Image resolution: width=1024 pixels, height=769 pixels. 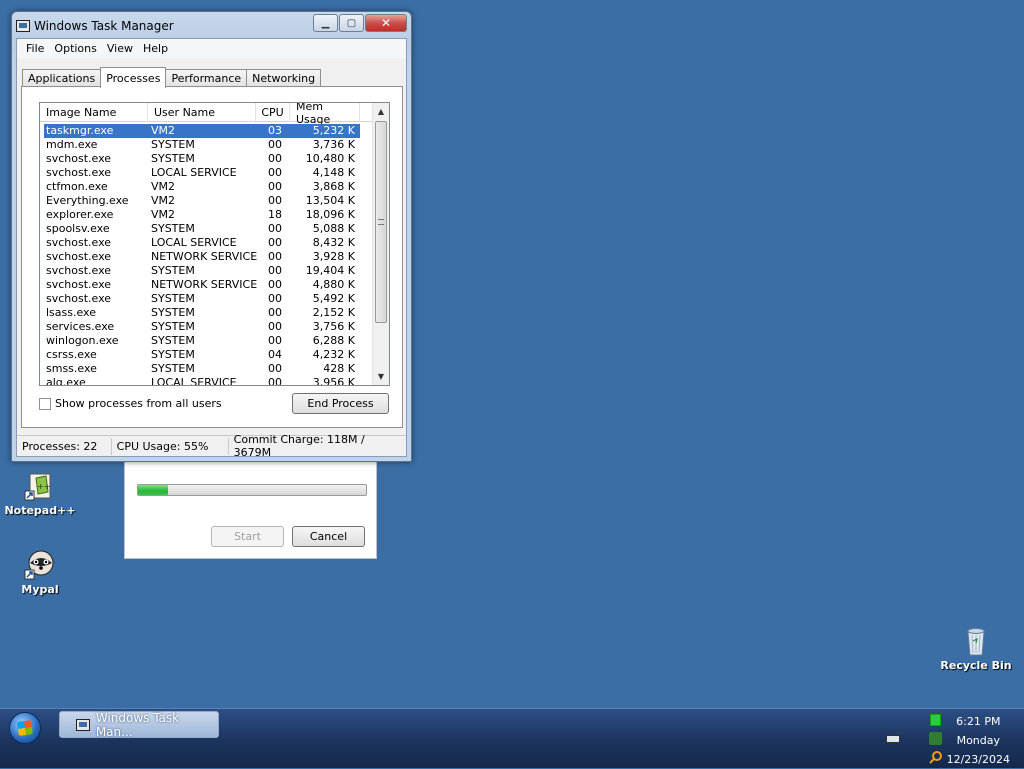 What do you see at coordinates (893, 739) in the screenshot?
I see `keyboard-icon` at bounding box center [893, 739].